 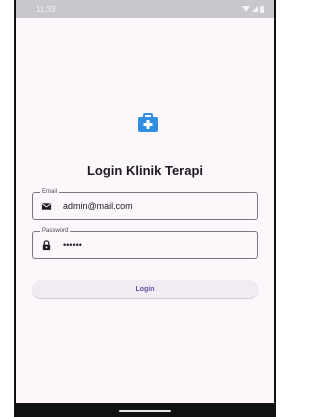 I want to click on signal-icon, so click(x=255, y=9).